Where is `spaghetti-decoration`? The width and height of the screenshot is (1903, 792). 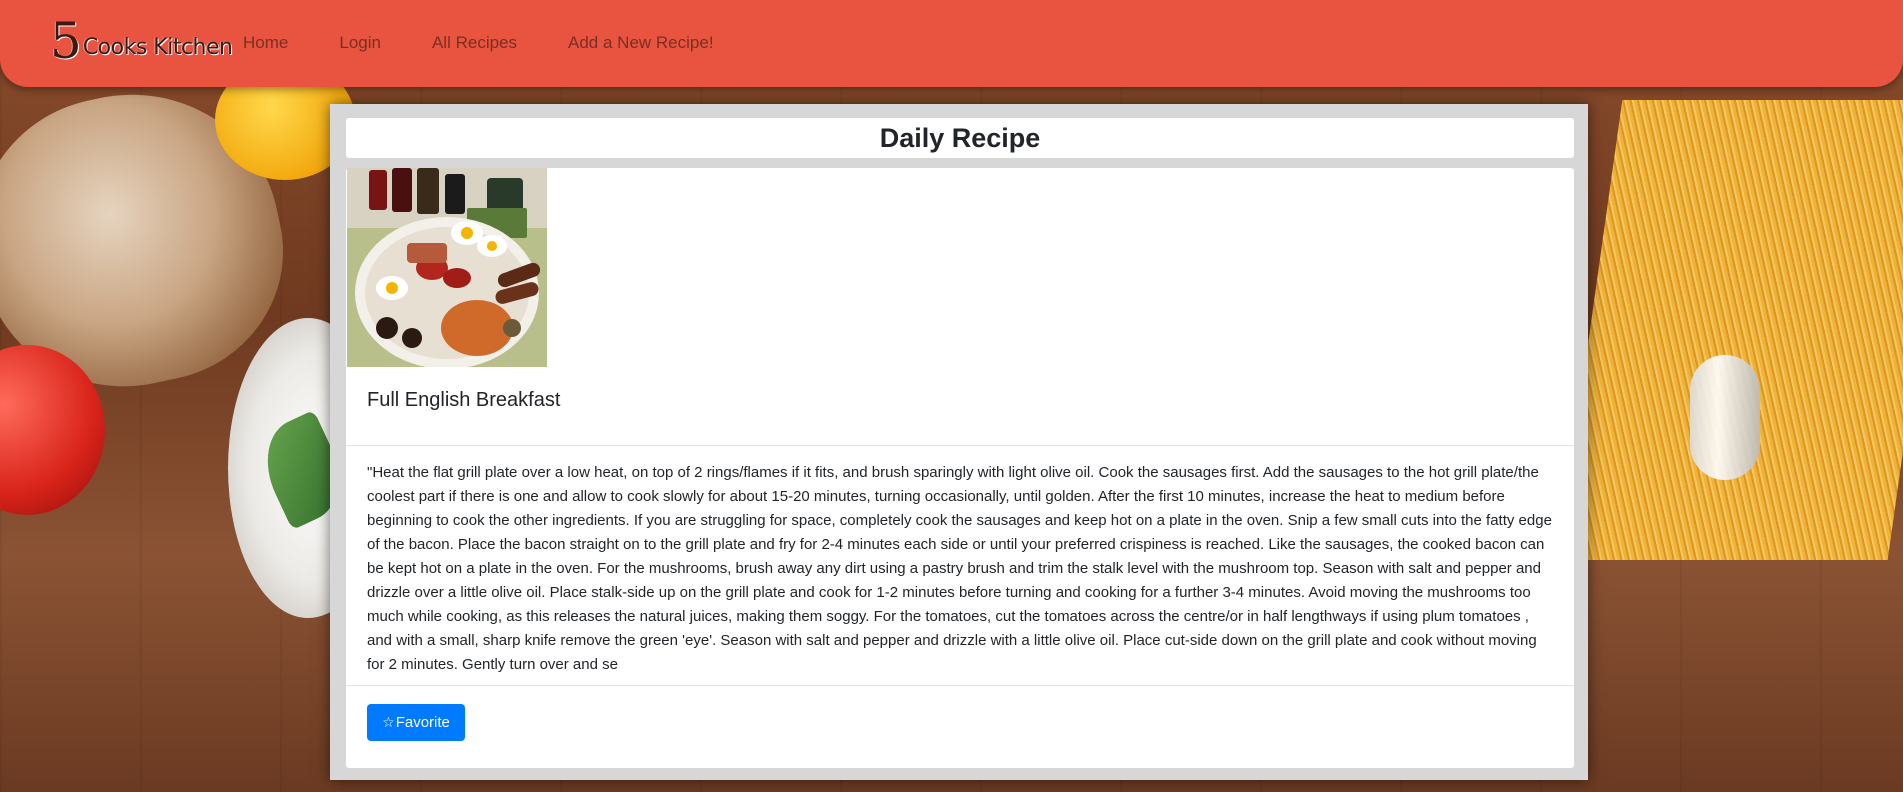
spaghetti-decoration is located at coordinates (1730, 330).